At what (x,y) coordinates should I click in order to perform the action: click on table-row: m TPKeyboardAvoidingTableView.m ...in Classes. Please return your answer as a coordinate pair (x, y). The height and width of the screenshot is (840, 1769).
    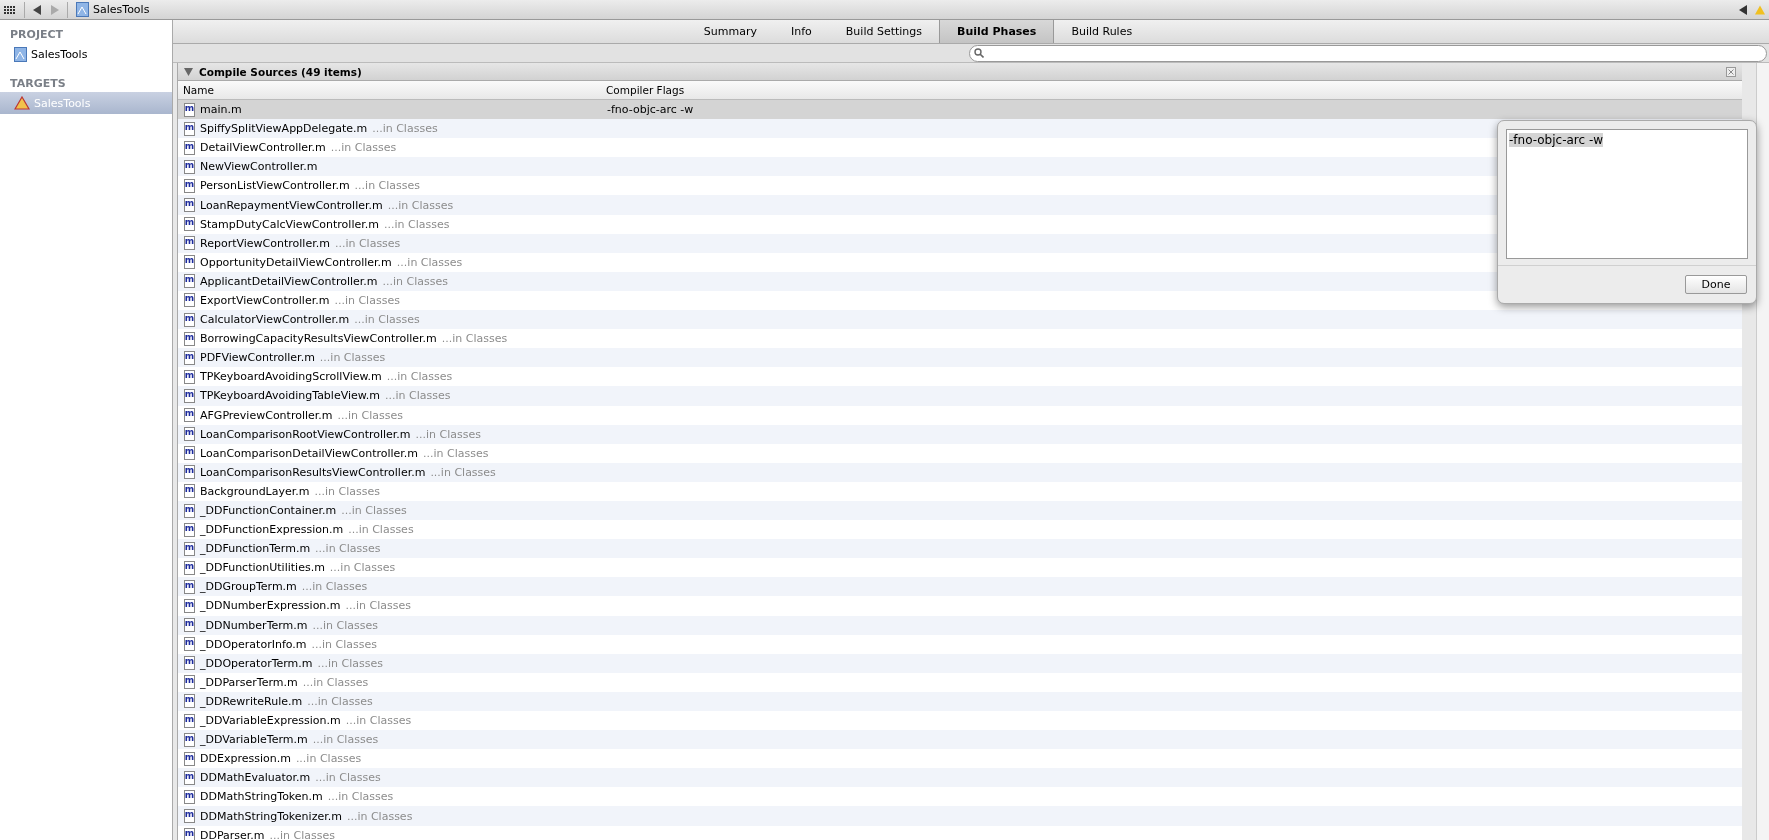
    Looking at the image, I should click on (960, 396).